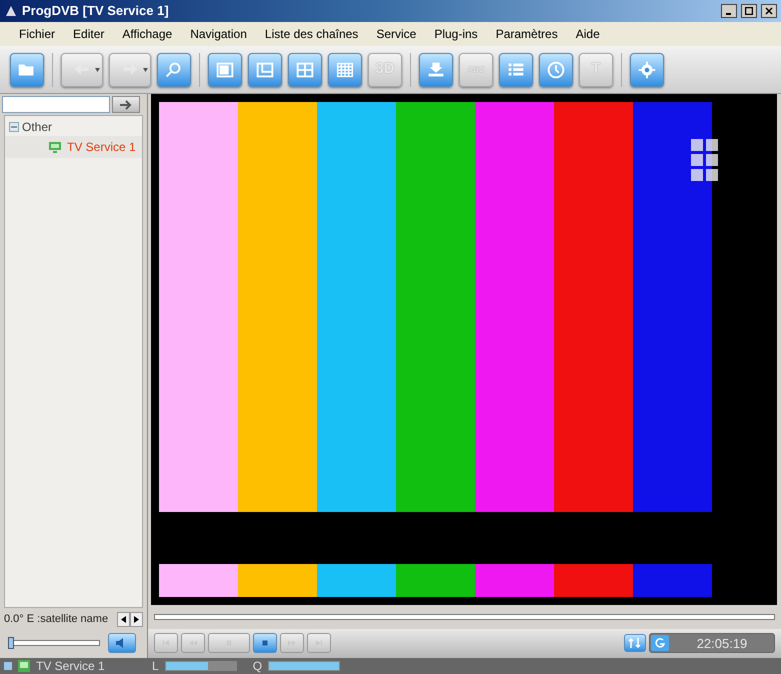  Describe the element at coordinates (257, 666) in the screenshot. I see `quality-label: Q` at that location.